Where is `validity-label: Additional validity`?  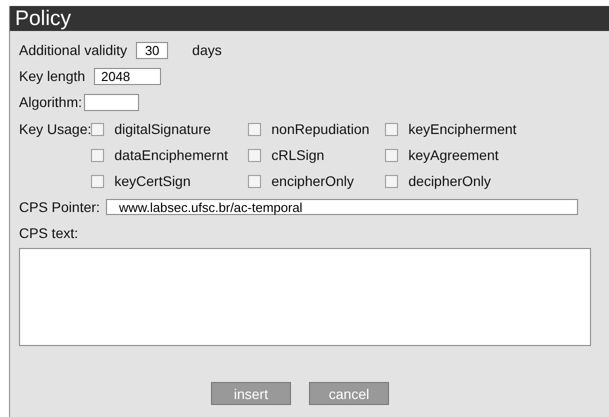 validity-label: Additional validity is located at coordinates (73, 50).